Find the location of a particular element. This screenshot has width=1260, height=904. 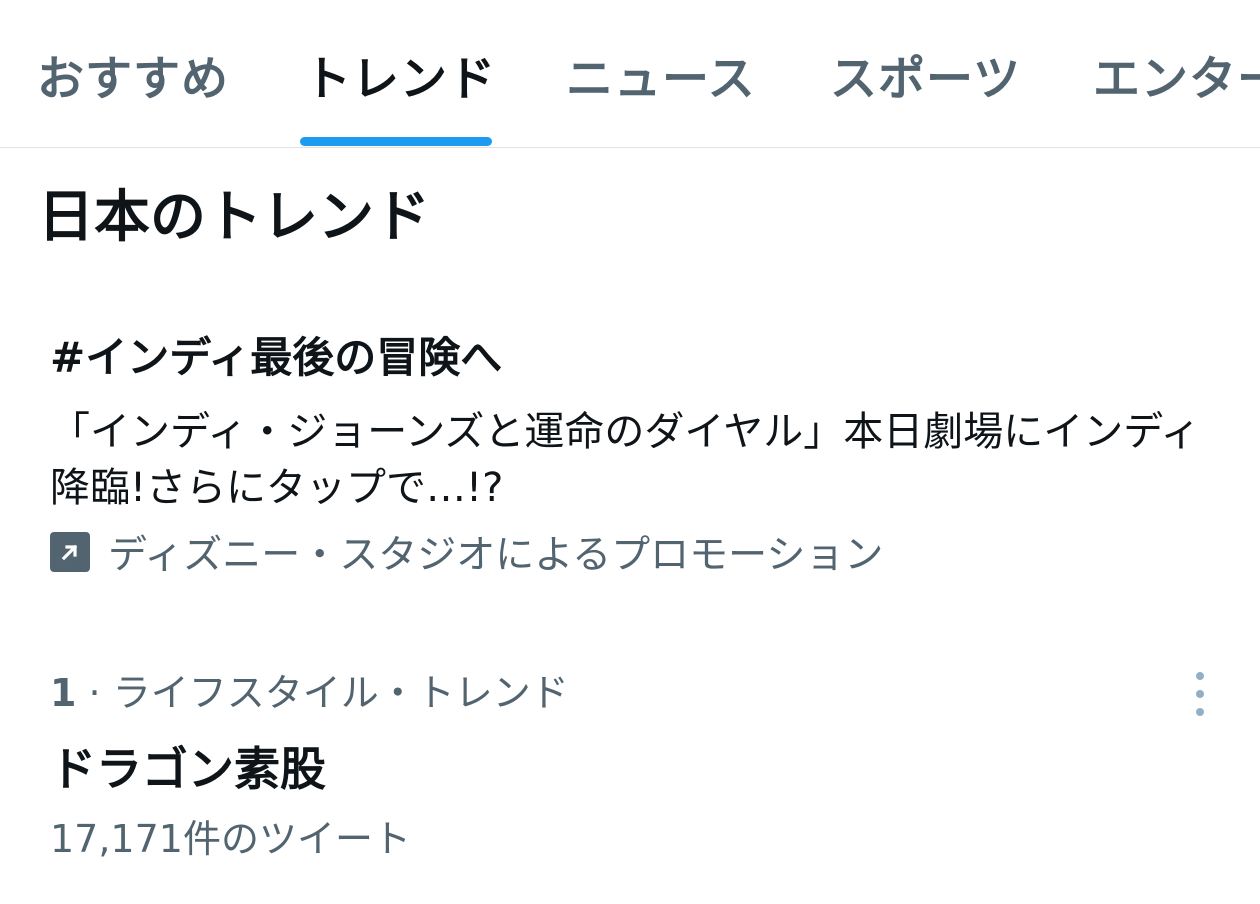

trend-name: ドラゴン素股 is located at coordinates (188, 769).